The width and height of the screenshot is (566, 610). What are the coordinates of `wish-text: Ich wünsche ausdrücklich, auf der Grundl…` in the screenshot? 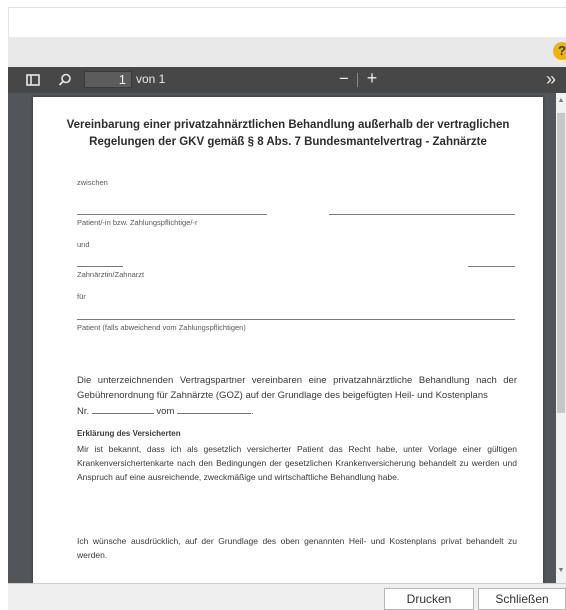 It's located at (297, 548).